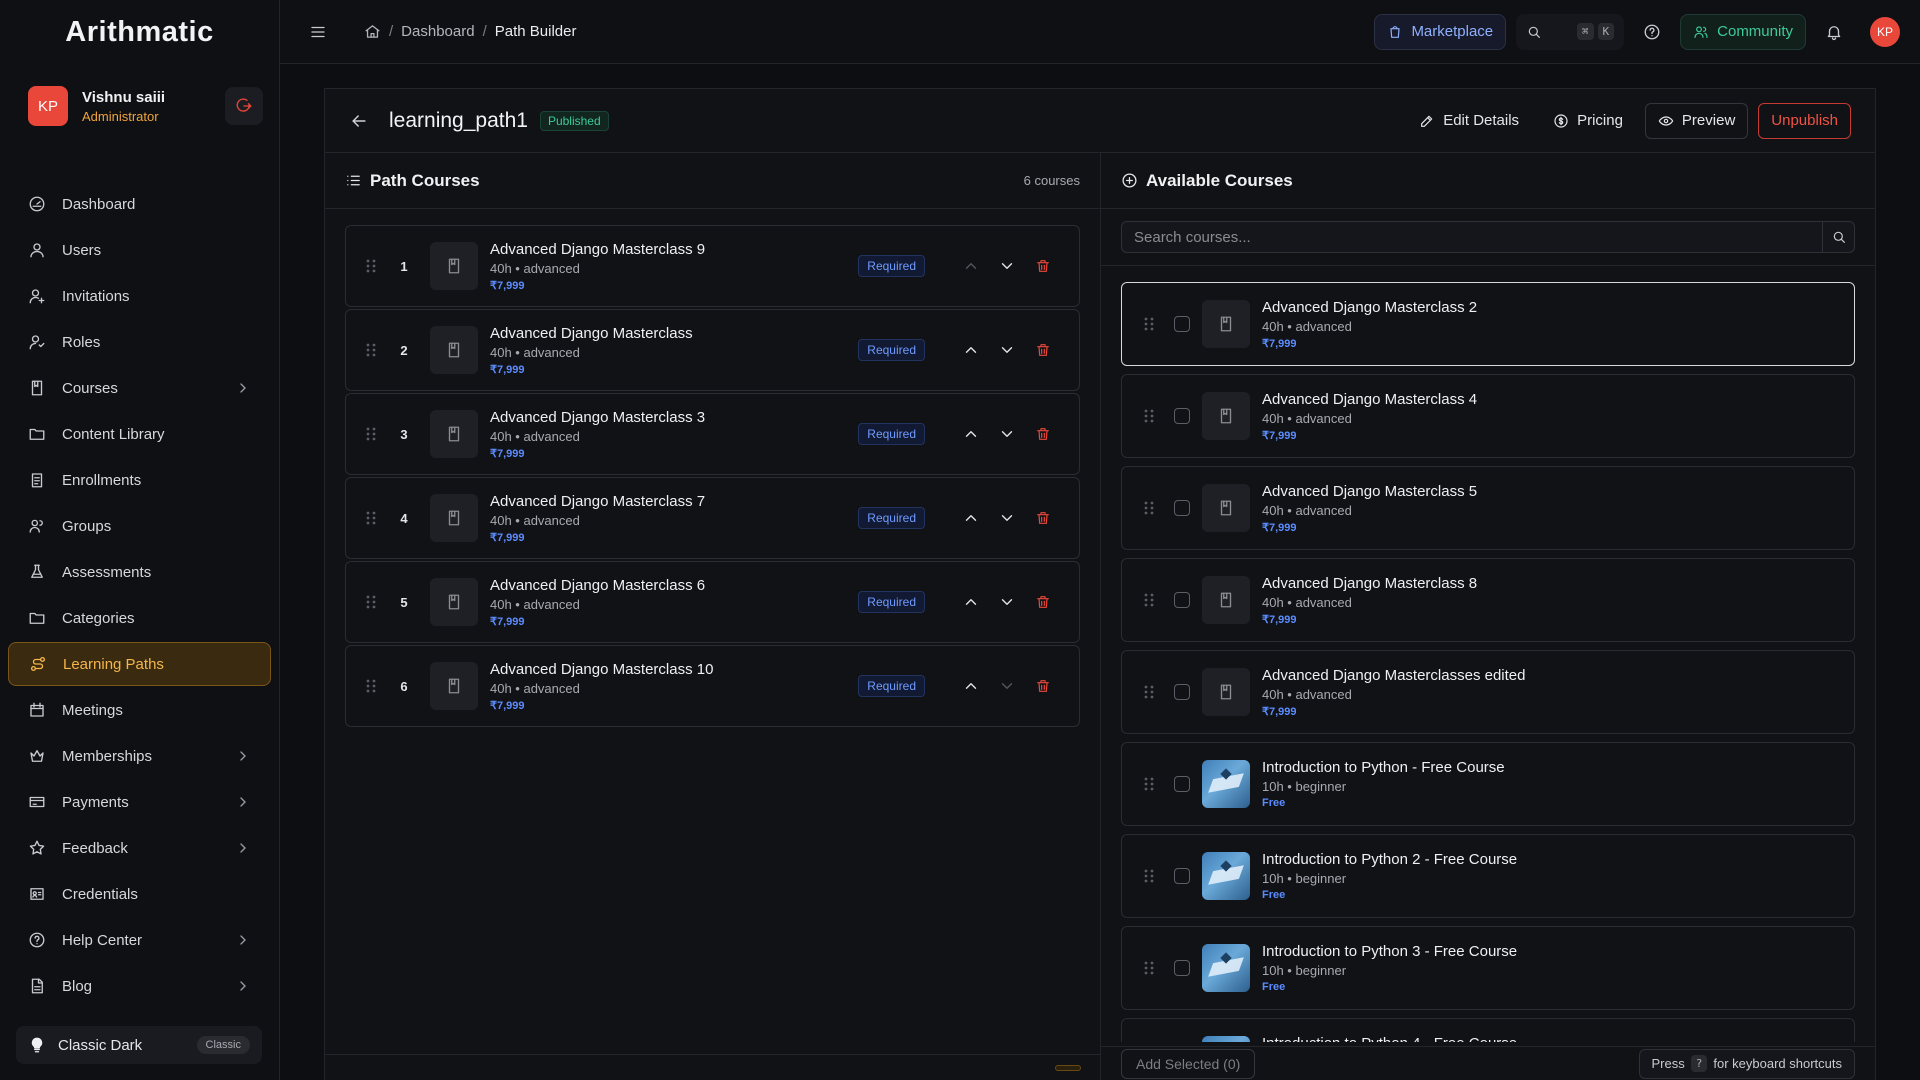 The height and width of the screenshot is (1080, 1920). What do you see at coordinates (1469, 121) in the screenshot?
I see `edit-details-button: Edit Details` at bounding box center [1469, 121].